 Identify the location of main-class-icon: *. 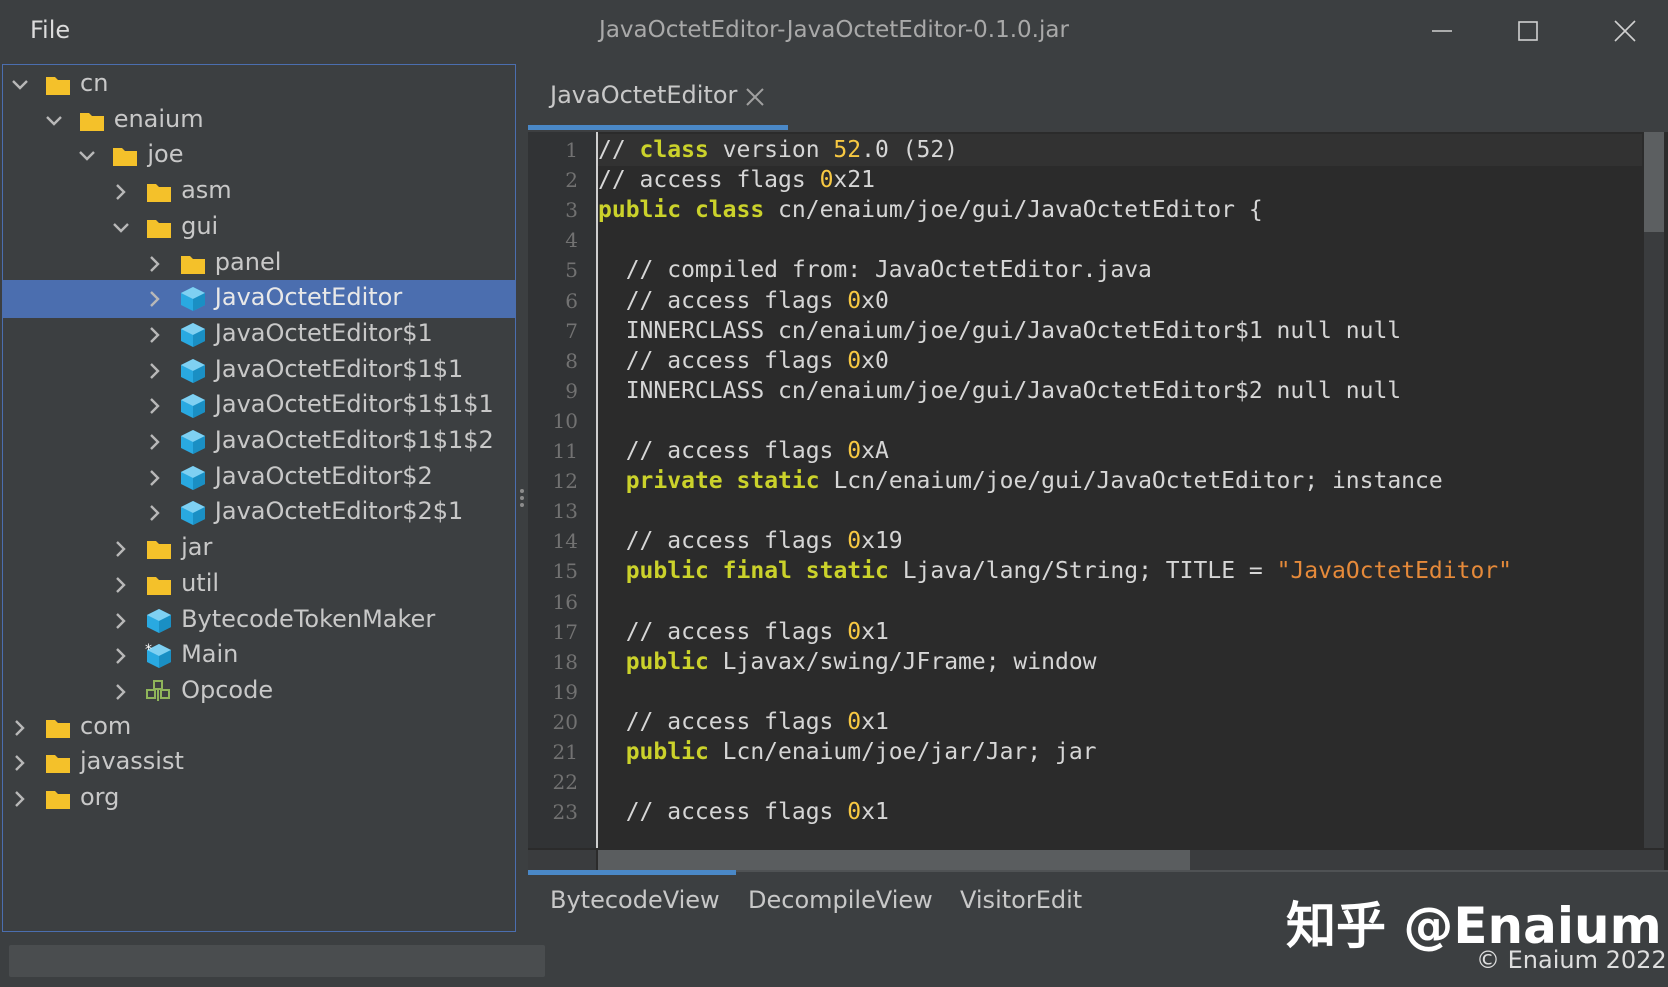
(159, 655).